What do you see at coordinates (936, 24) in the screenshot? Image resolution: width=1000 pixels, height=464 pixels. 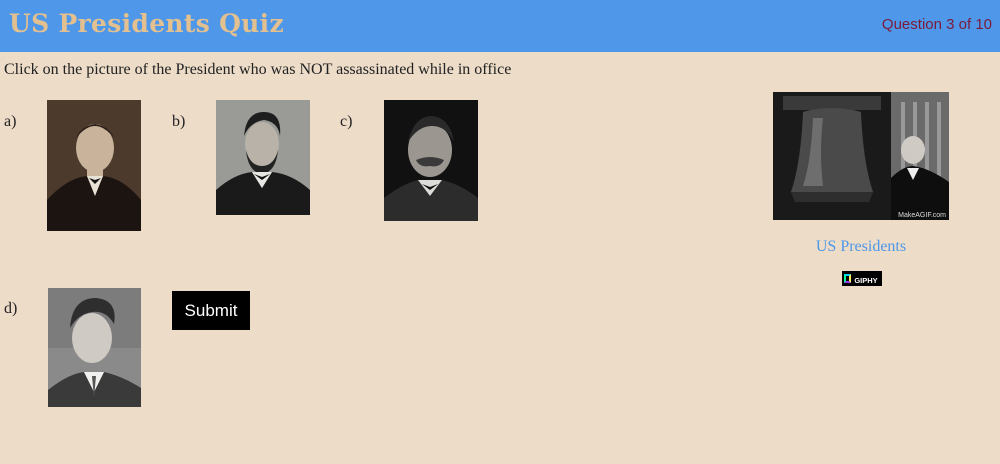 I see `question-counter: Question 3 of 10` at bounding box center [936, 24].